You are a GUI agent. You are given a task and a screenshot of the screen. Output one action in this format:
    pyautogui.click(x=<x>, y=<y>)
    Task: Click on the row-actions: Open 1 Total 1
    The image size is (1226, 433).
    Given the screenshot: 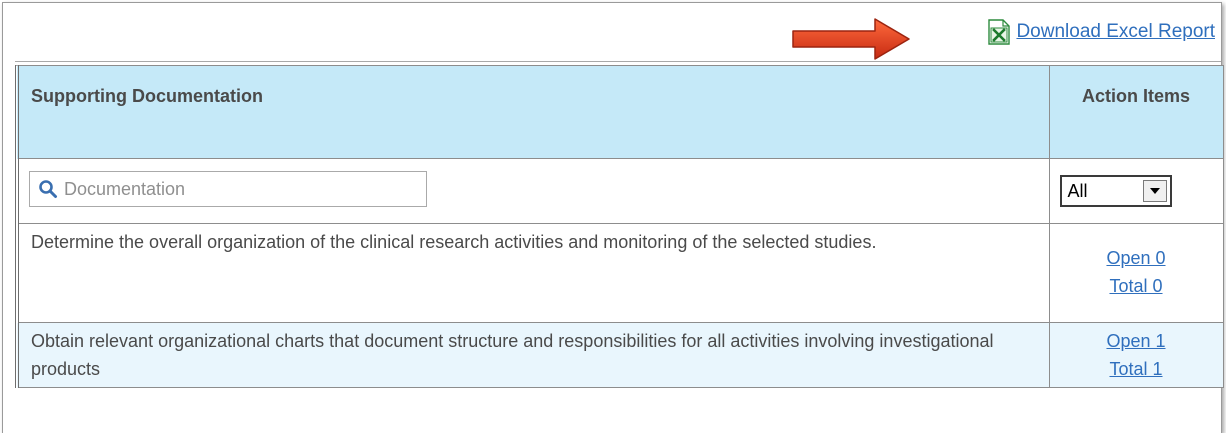 What is the action you would take?
    pyautogui.click(x=1136, y=353)
    